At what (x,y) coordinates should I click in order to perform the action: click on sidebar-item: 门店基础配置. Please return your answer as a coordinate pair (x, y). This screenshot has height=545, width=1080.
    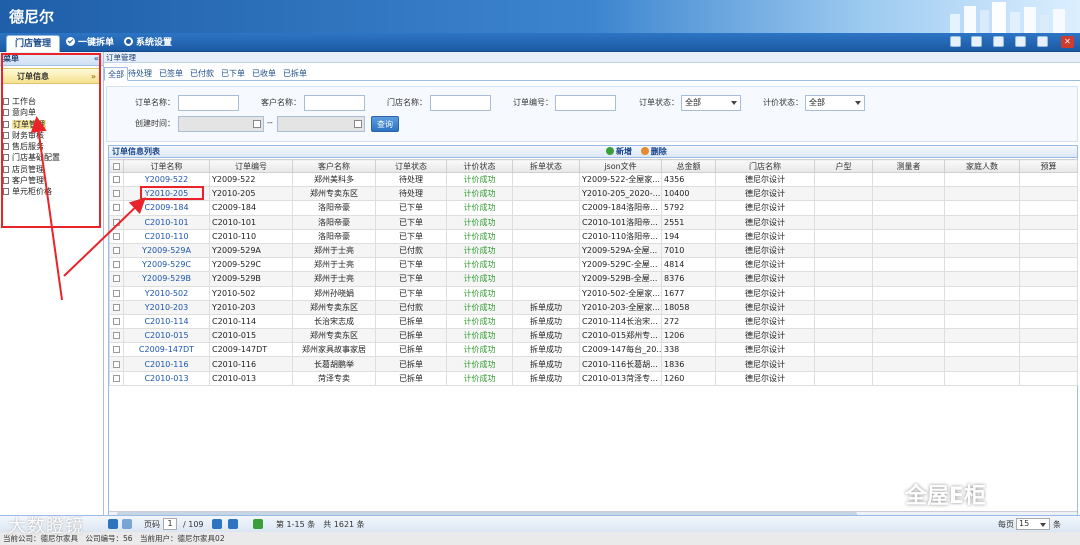
    Looking at the image, I should click on (51, 157).